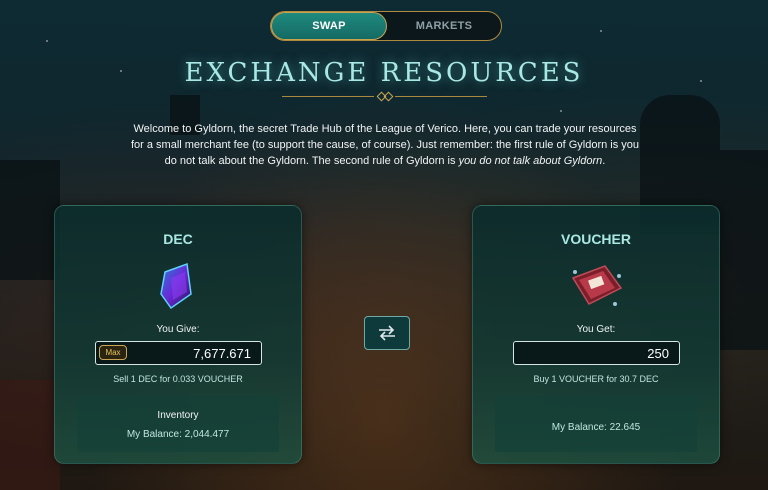 The width and height of the screenshot is (768, 490). What do you see at coordinates (329, 26) in the screenshot?
I see `tab-swap: SWAP` at bounding box center [329, 26].